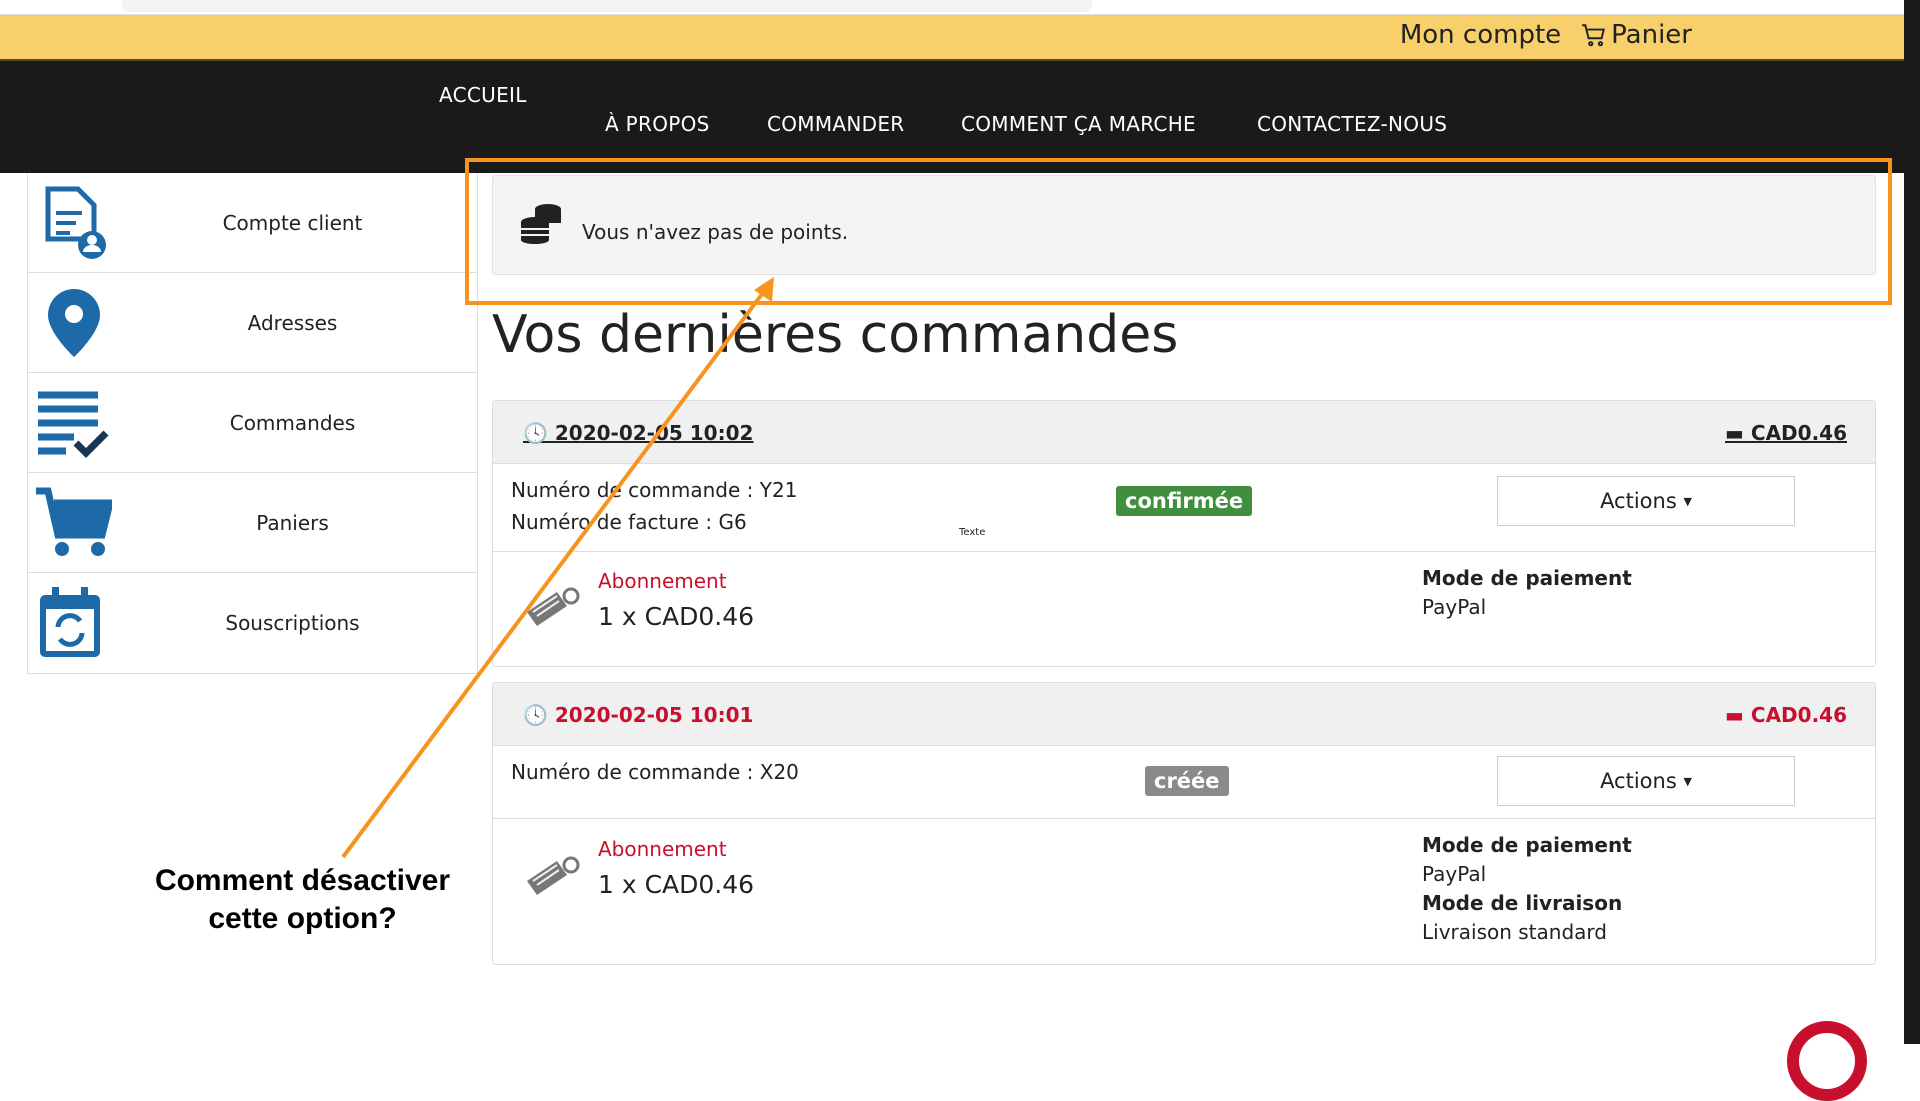 The image size is (1920, 1101). I want to click on arrow-head, so click(764, 289).